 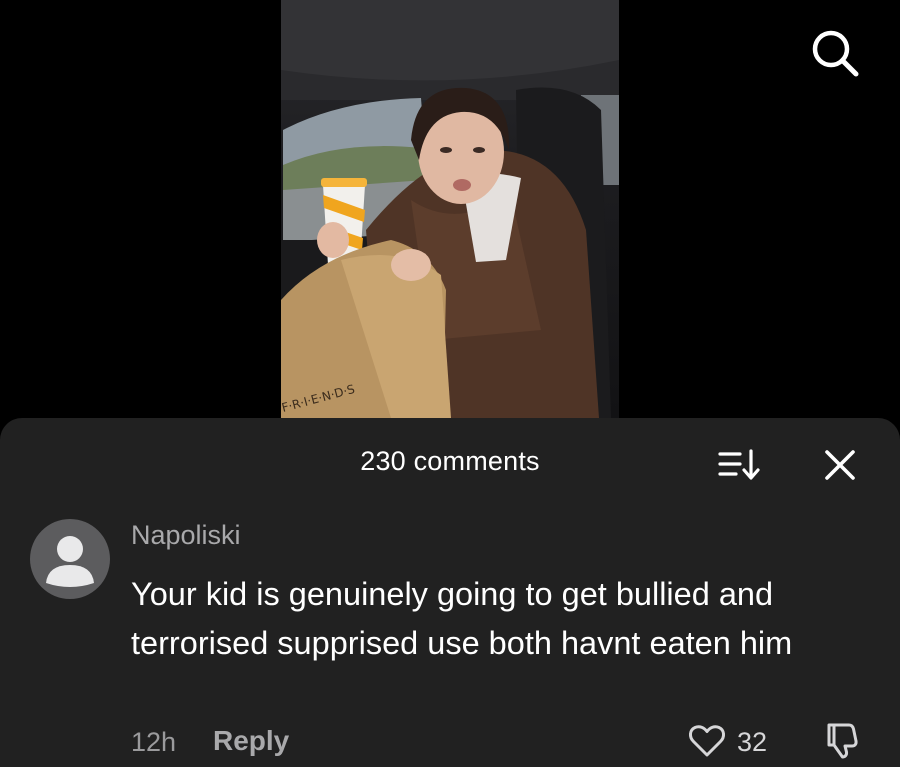 What do you see at coordinates (186, 535) in the screenshot?
I see `comment-username: Napoliski` at bounding box center [186, 535].